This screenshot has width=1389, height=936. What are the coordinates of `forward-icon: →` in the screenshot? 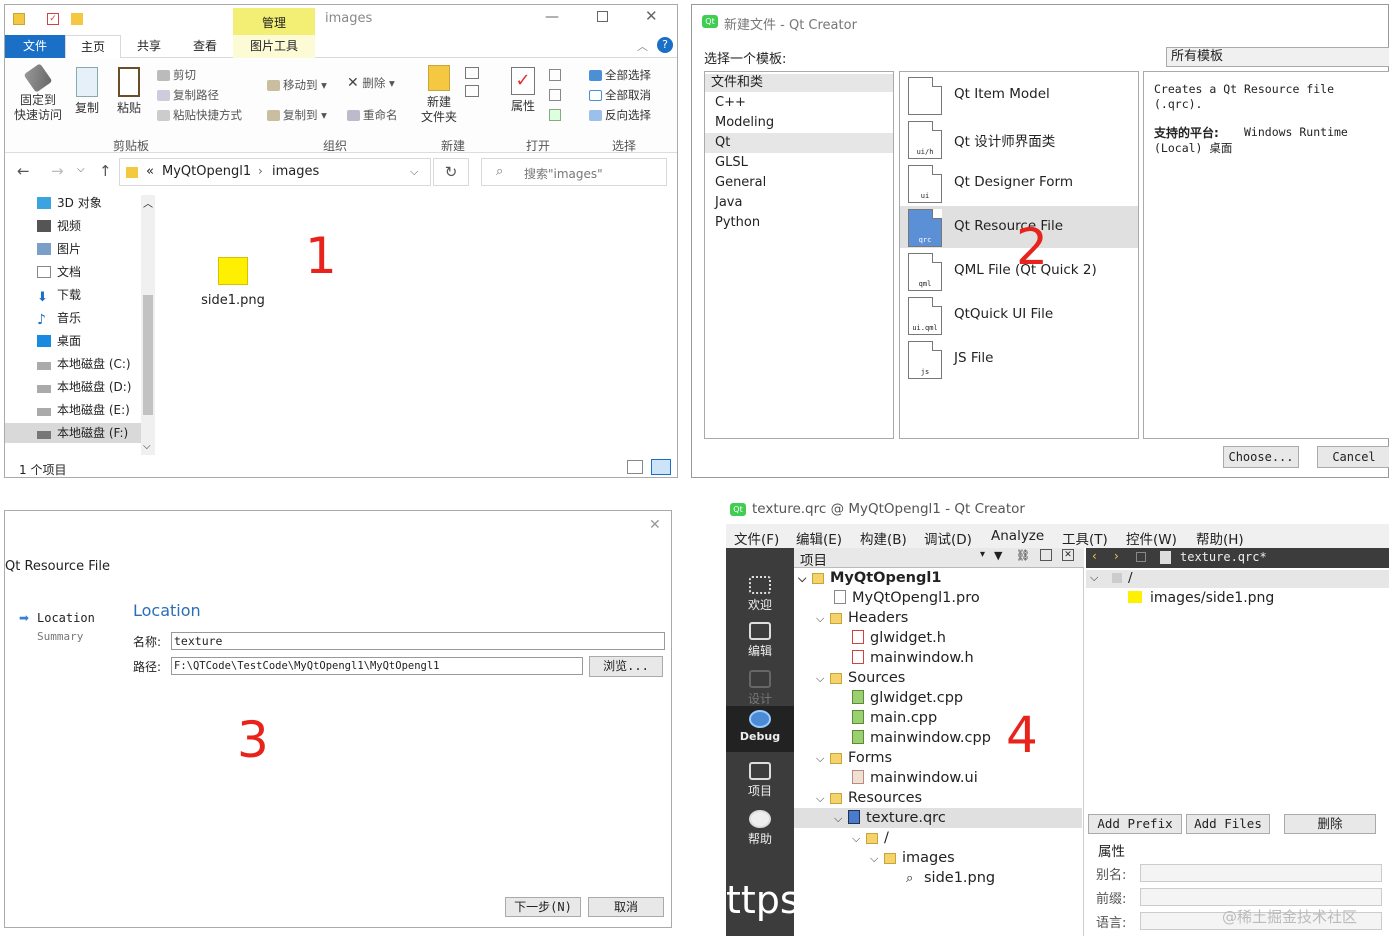 It's located at (57, 171).